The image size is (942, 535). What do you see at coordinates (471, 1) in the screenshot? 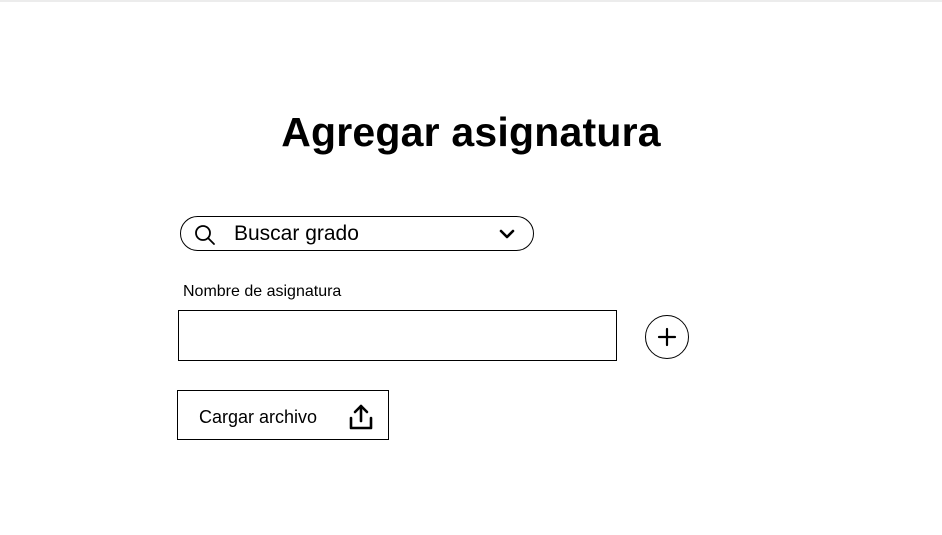
I see `top-divider` at bounding box center [471, 1].